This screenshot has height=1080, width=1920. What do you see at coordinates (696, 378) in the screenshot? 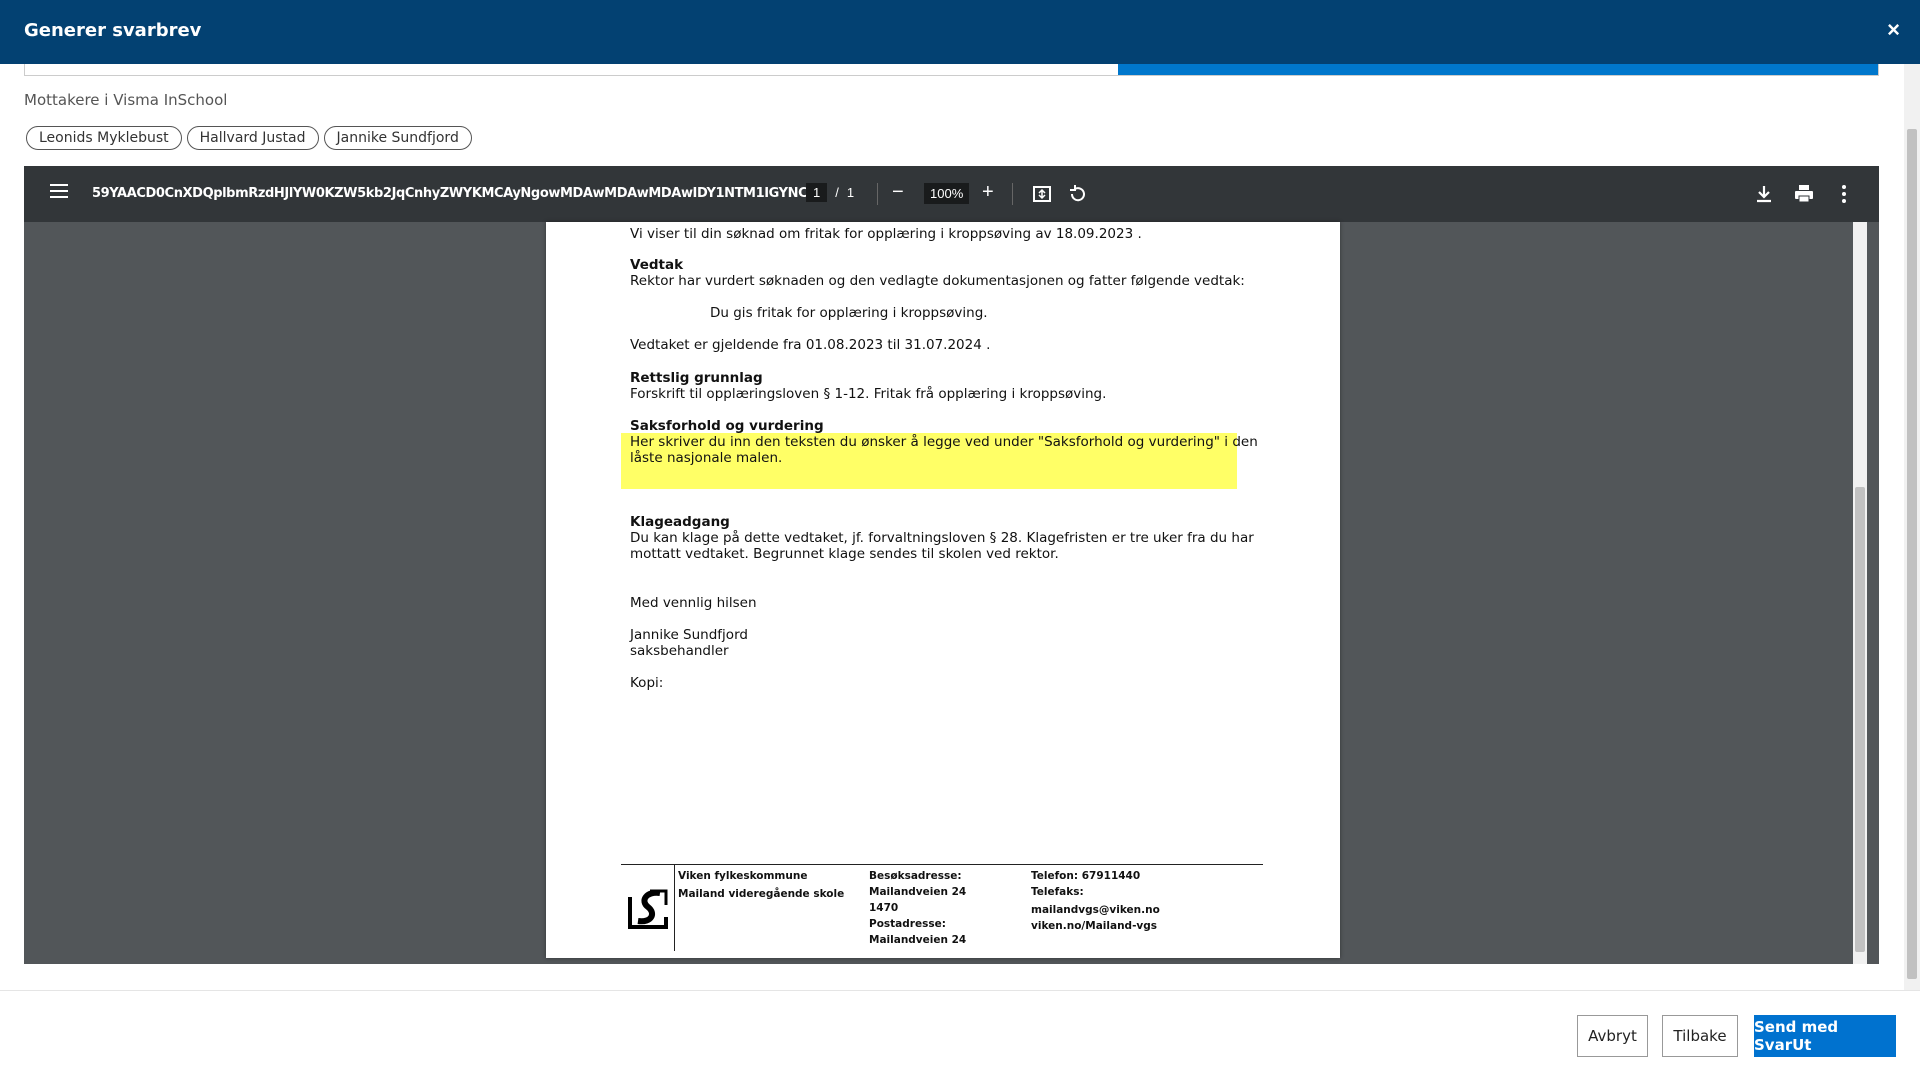
I see `grunnlag-heading: Rettslig grunnlag` at bounding box center [696, 378].